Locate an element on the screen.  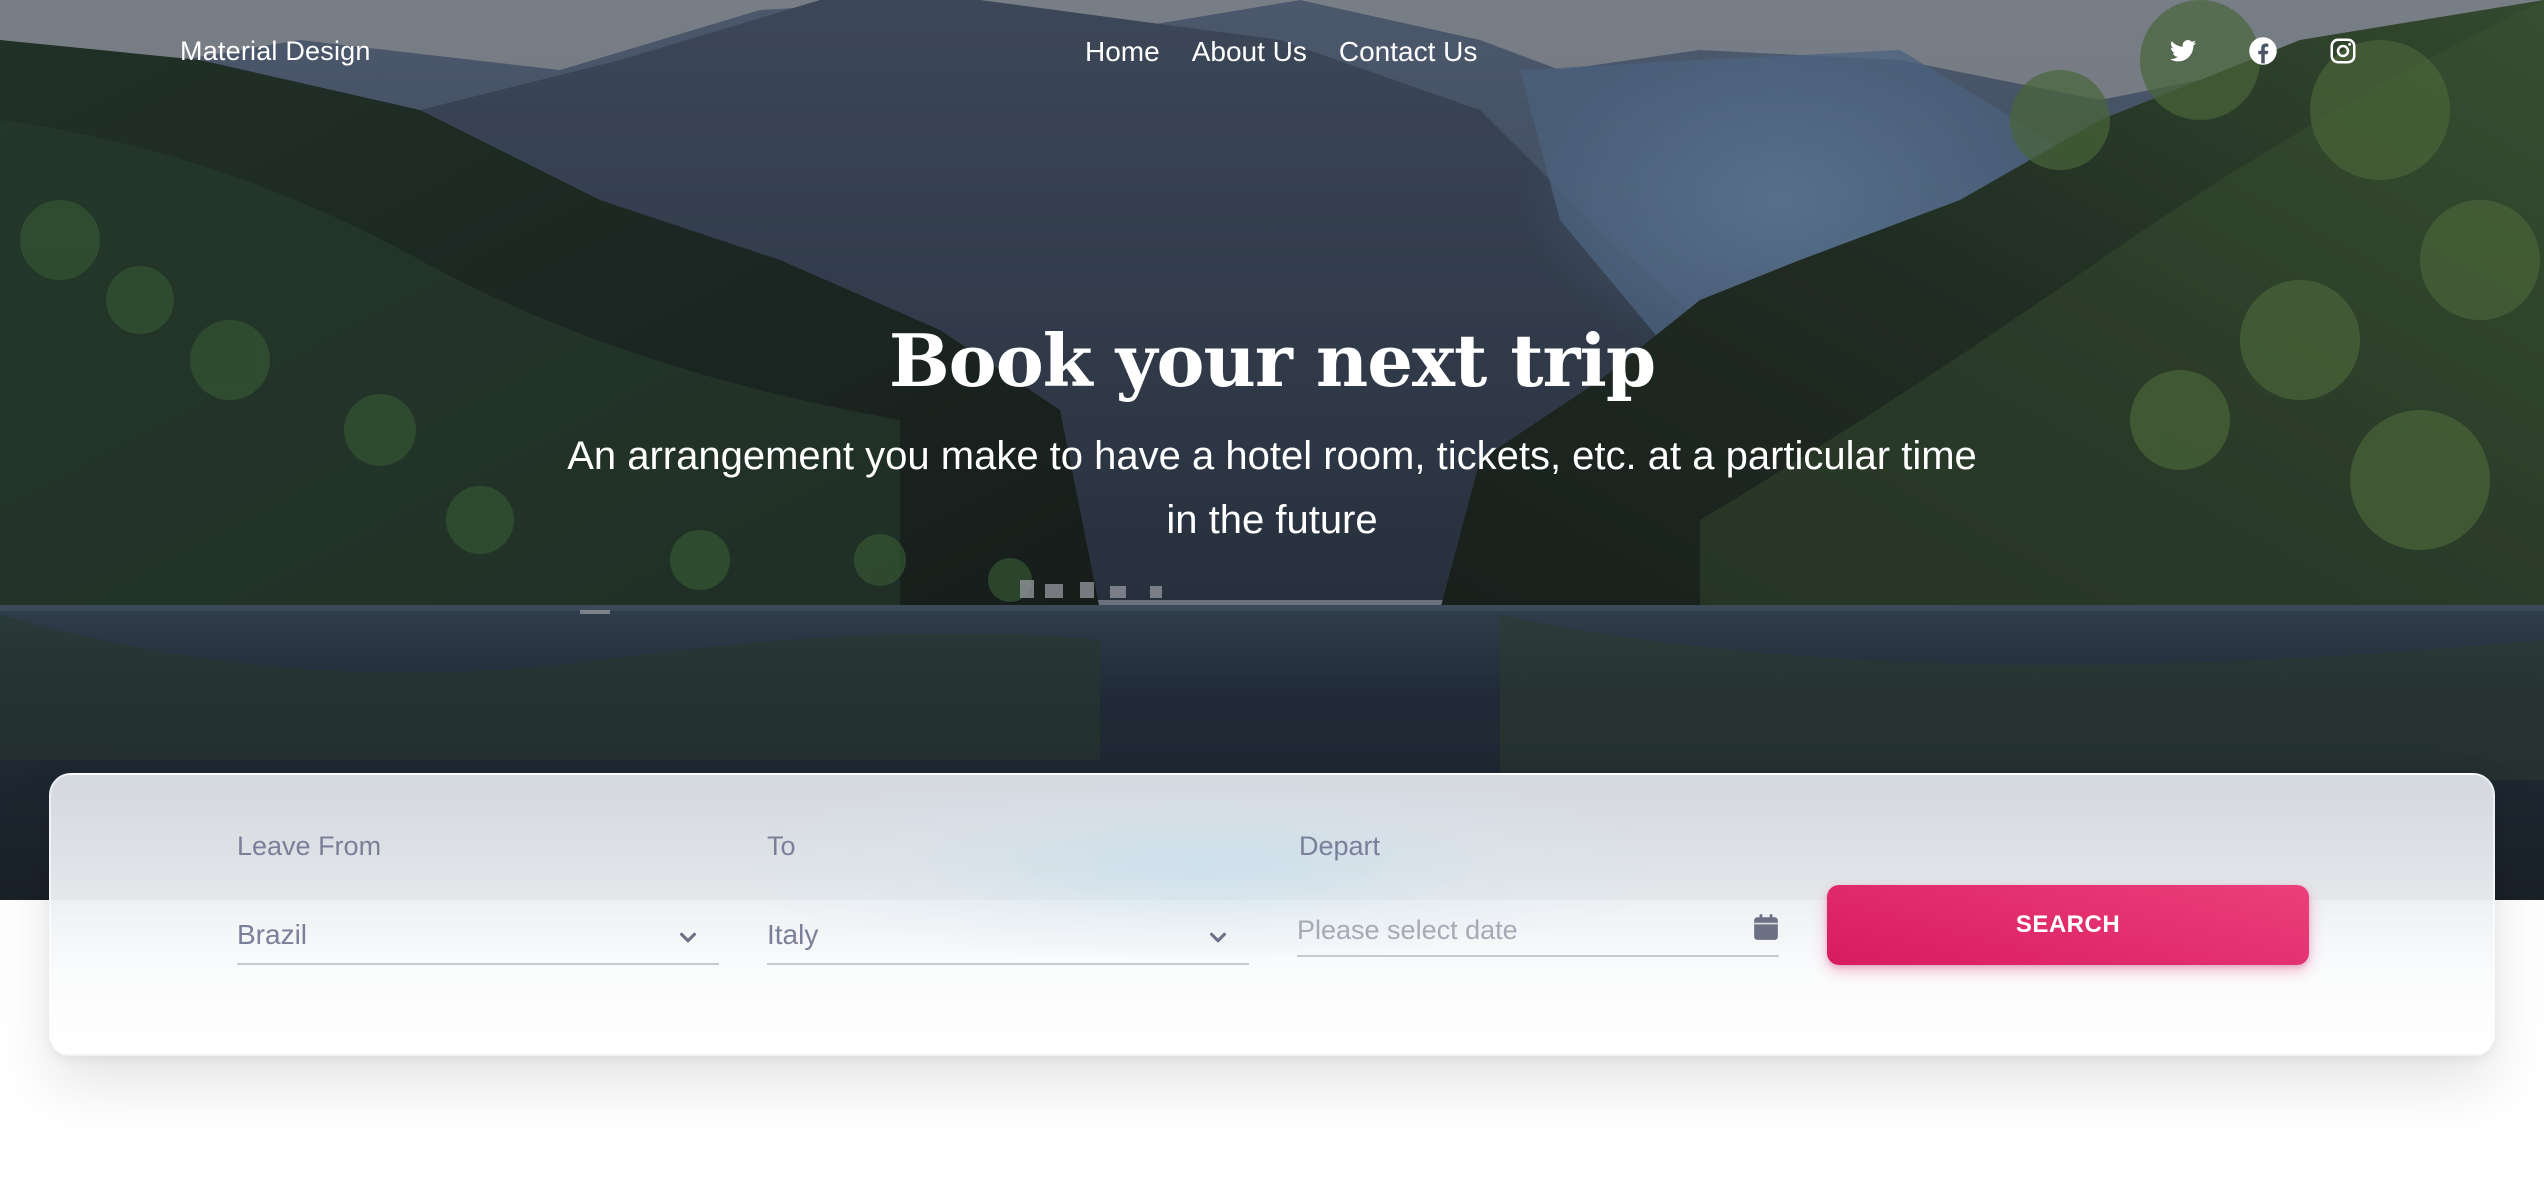
brand-link: Material Design is located at coordinates (275, 51).